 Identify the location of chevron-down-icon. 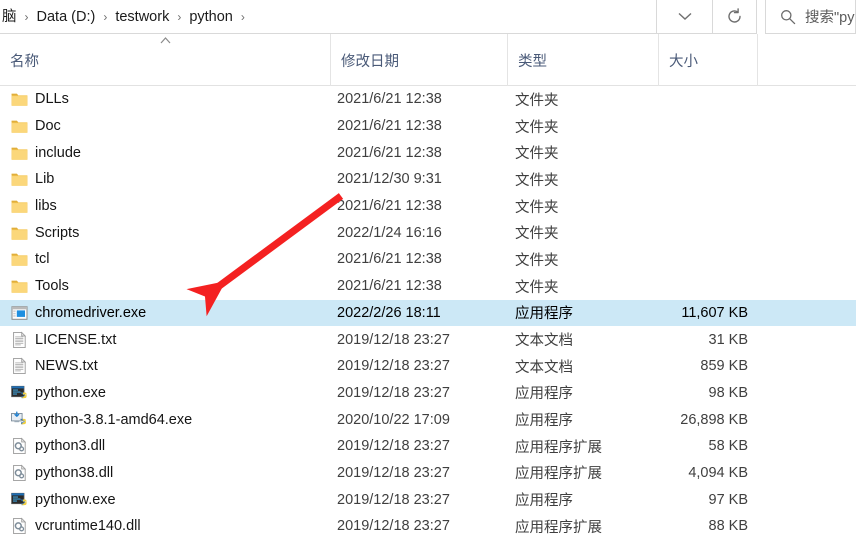
(684, 16).